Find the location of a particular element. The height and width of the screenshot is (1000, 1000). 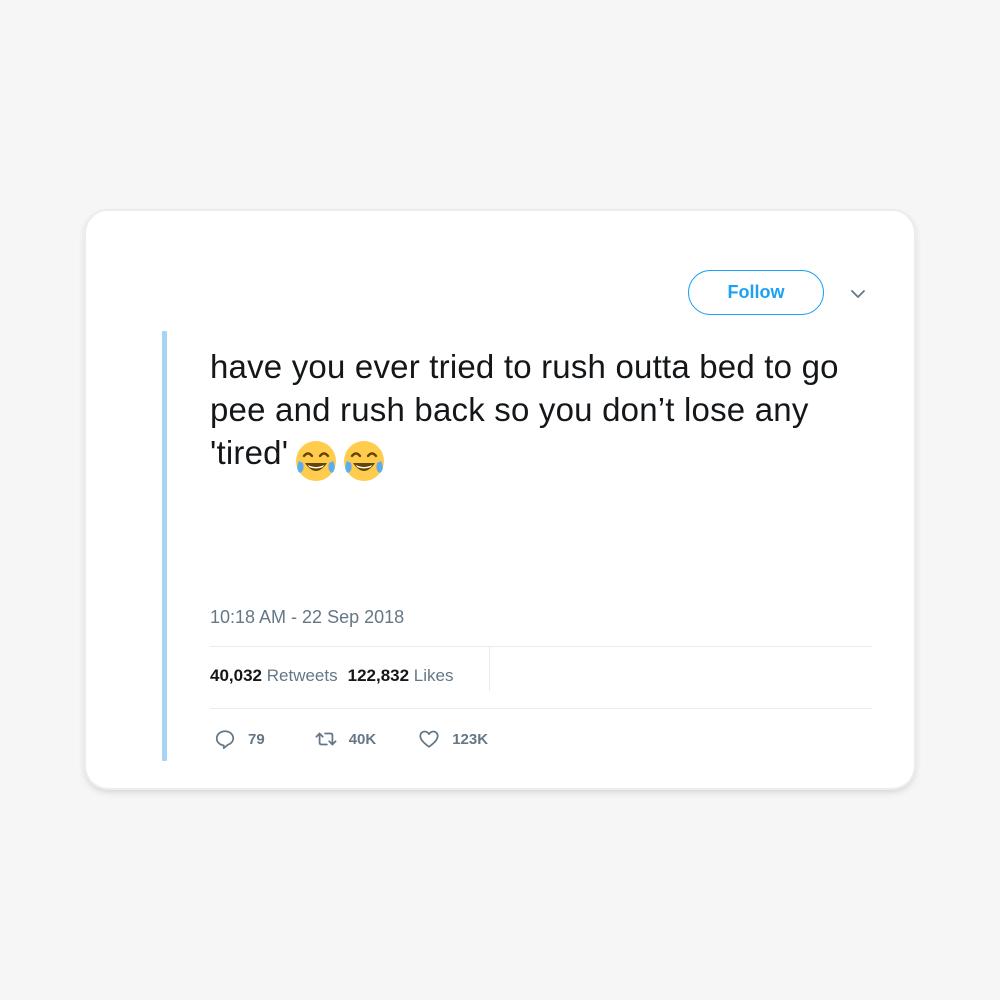

heart-icon is located at coordinates (429, 739).